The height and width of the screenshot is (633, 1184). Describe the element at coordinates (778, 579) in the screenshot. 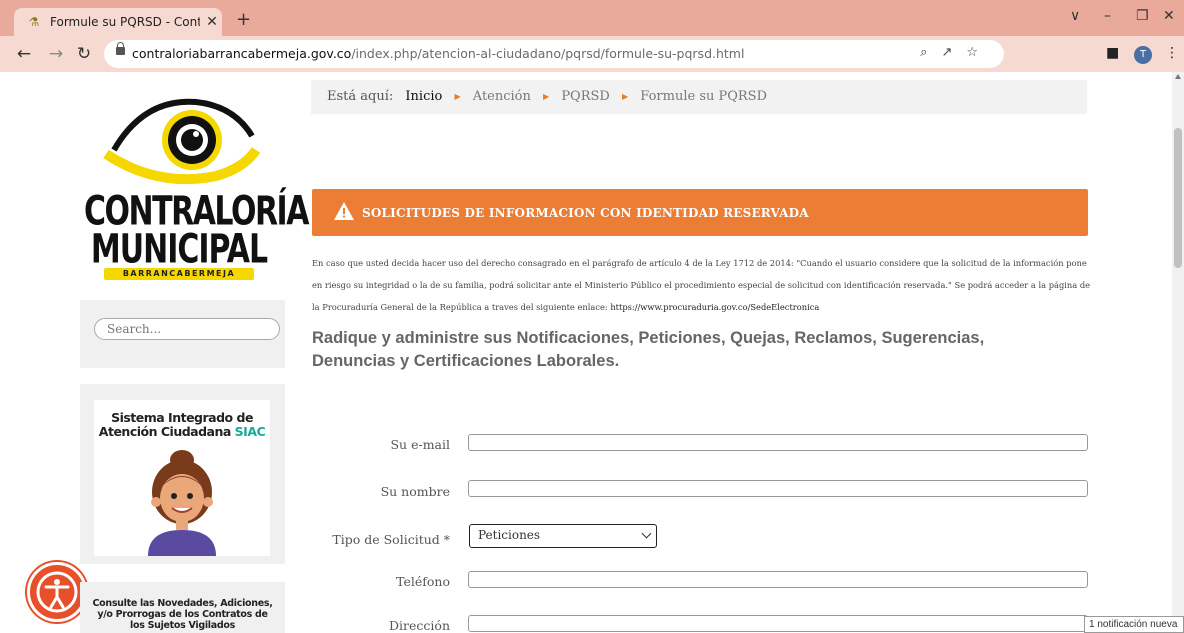

I see `phone-field` at that location.